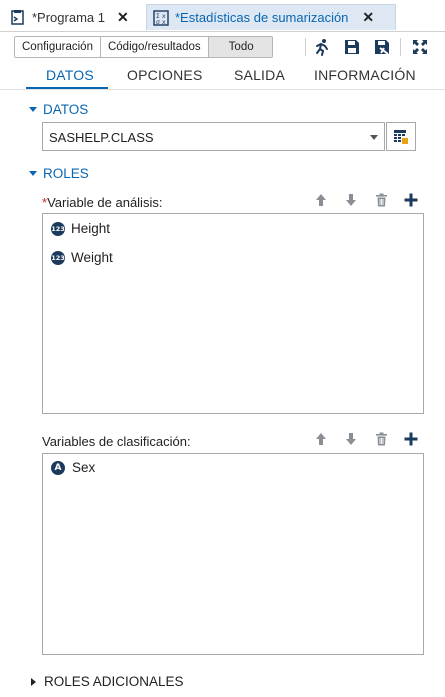 This screenshot has height=697, width=445. What do you see at coordinates (262, 17) in the screenshot?
I see `doc-tab-label: *Estadísticas de sumarización` at bounding box center [262, 17].